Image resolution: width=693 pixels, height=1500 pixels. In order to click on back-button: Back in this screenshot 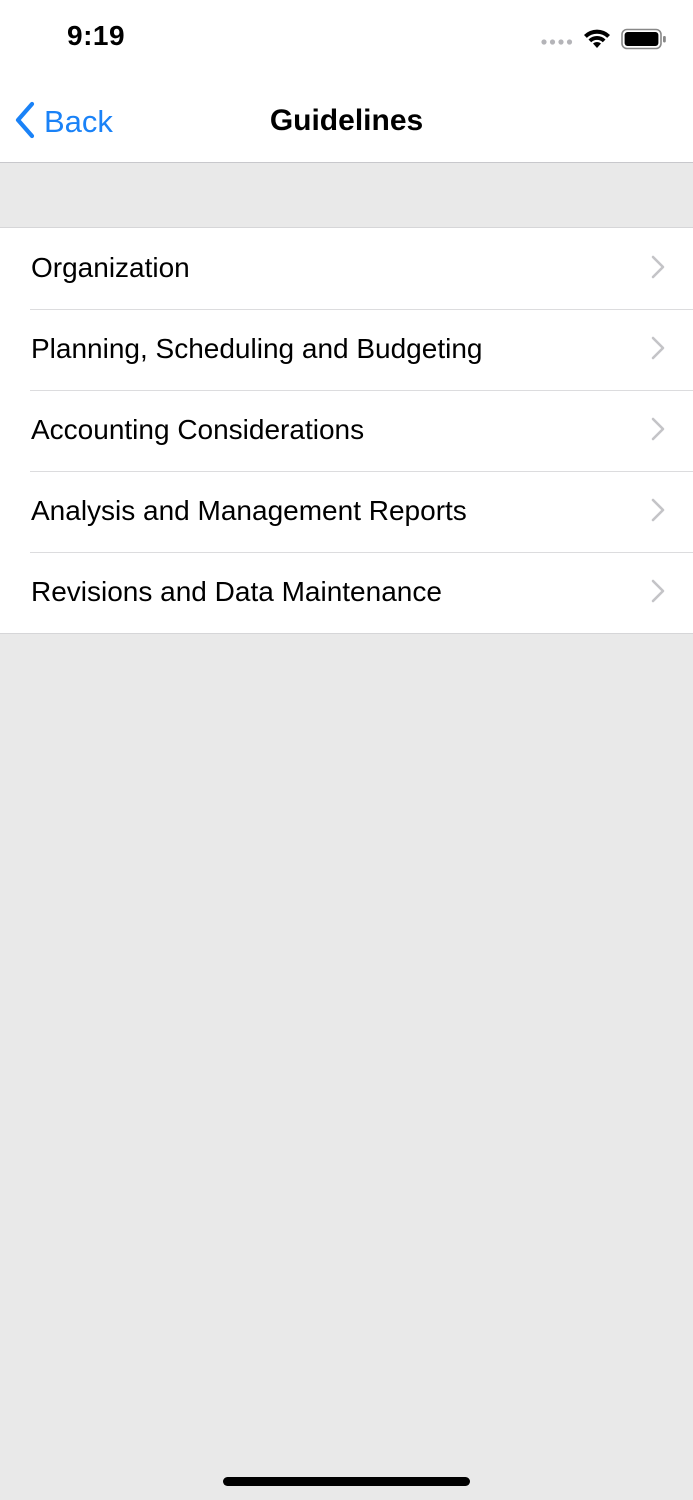, I will do `click(63, 122)`.